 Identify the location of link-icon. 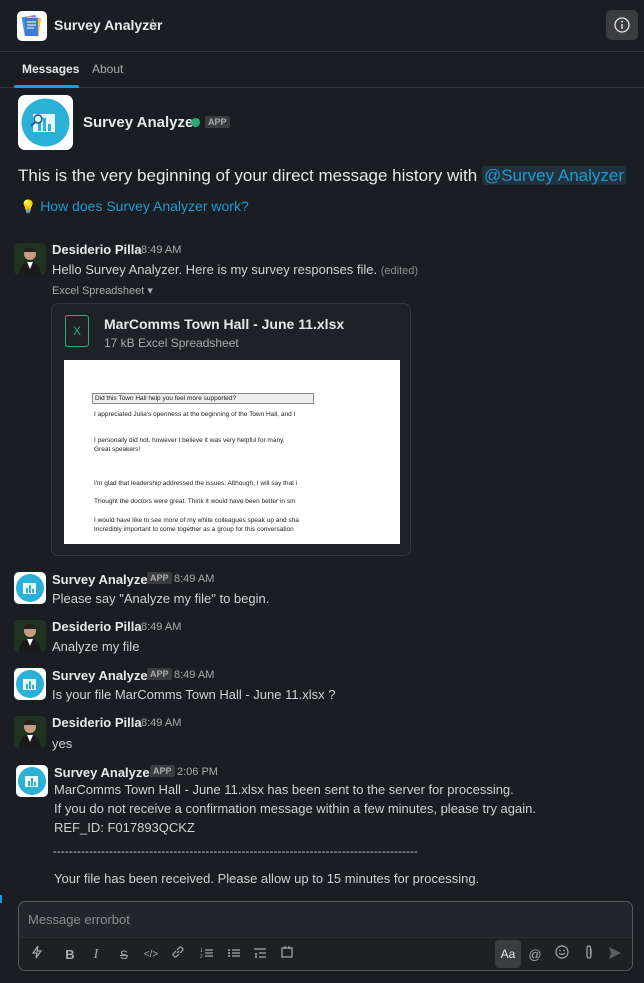
(178, 955).